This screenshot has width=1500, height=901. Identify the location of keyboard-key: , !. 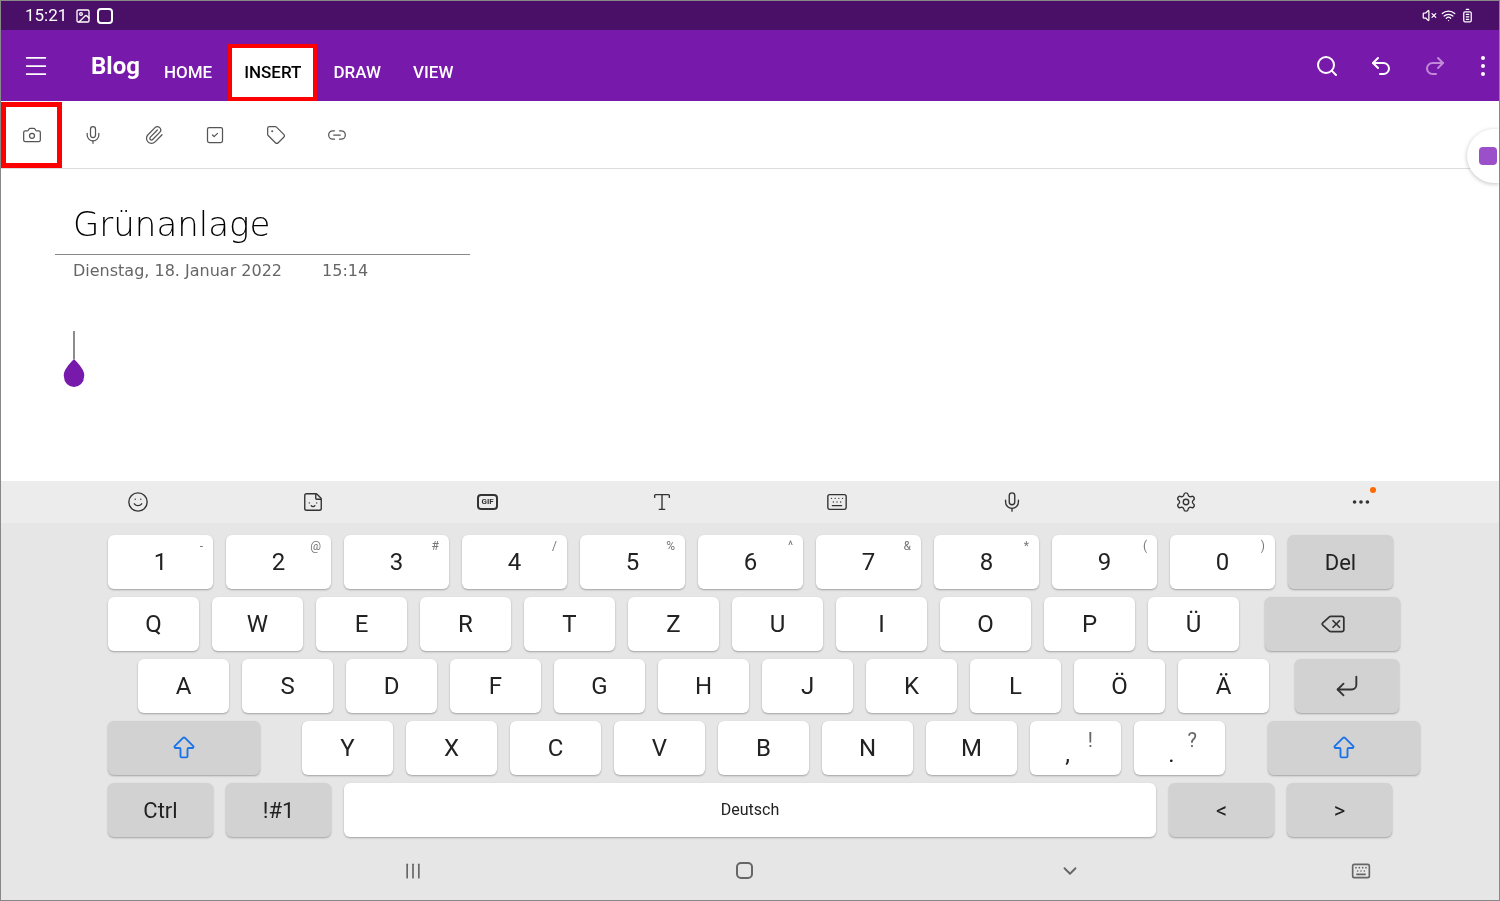
(1075, 748).